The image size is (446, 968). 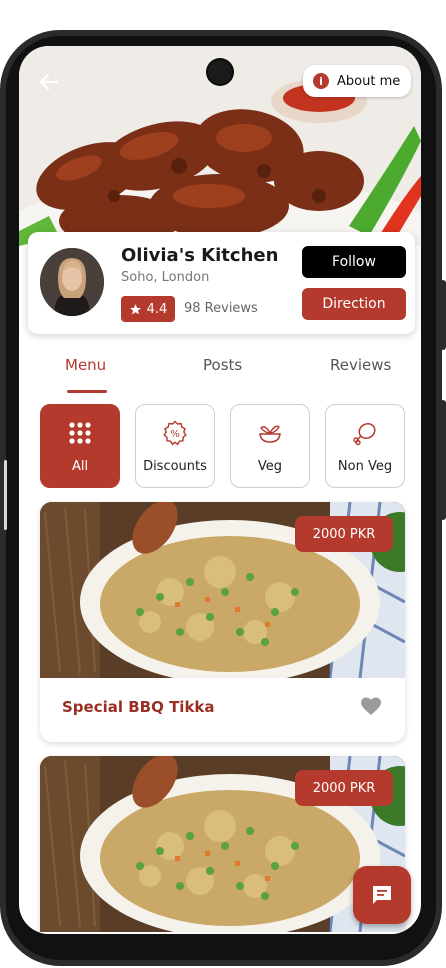 I want to click on category-discounts: % Discounts, so click(x=175, y=446).